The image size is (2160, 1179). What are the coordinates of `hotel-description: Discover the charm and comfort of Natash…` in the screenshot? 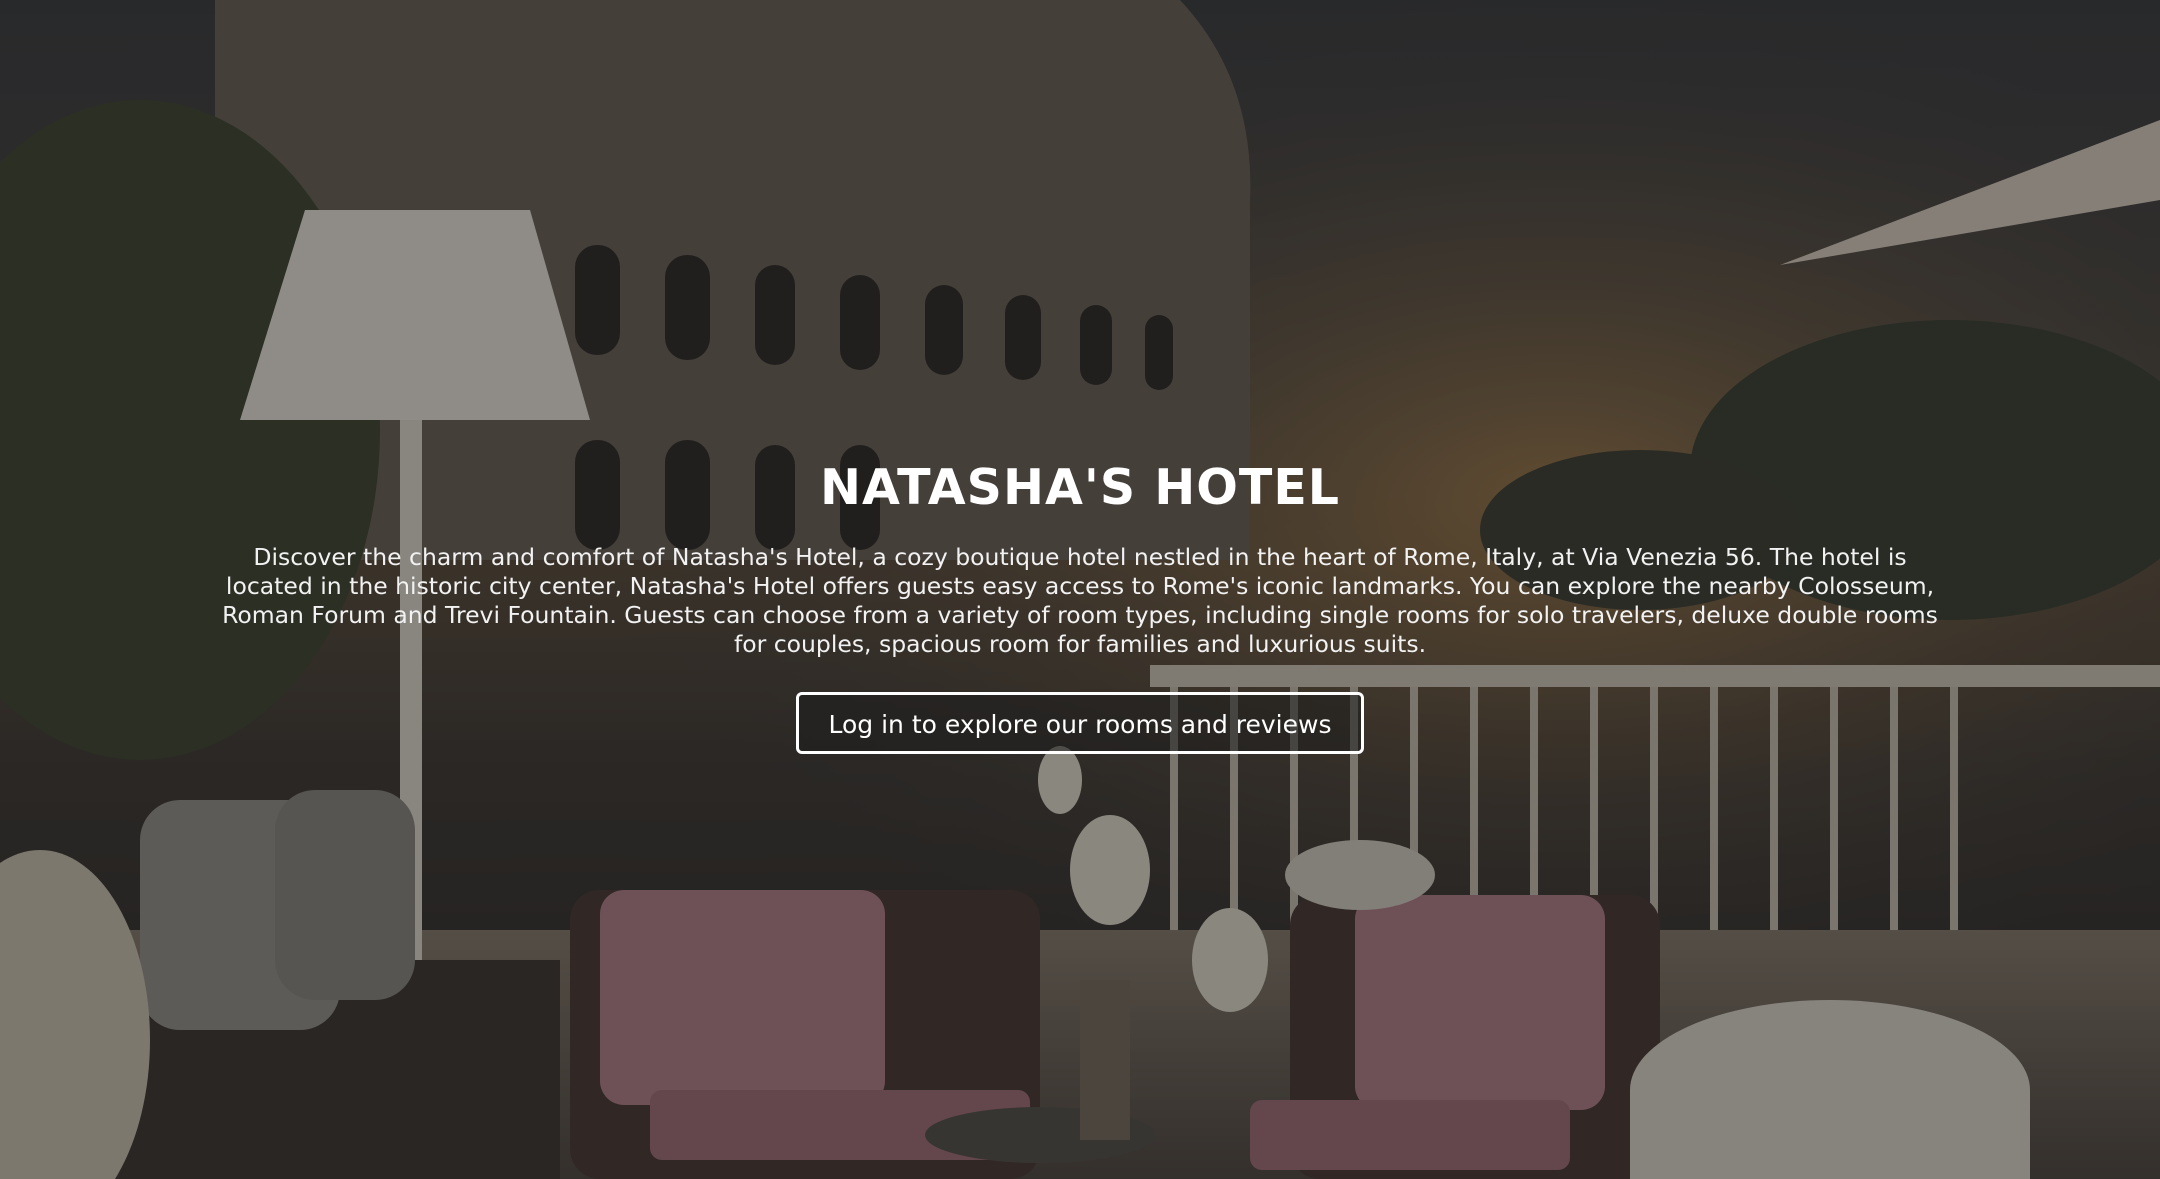 It's located at (1080, 600).